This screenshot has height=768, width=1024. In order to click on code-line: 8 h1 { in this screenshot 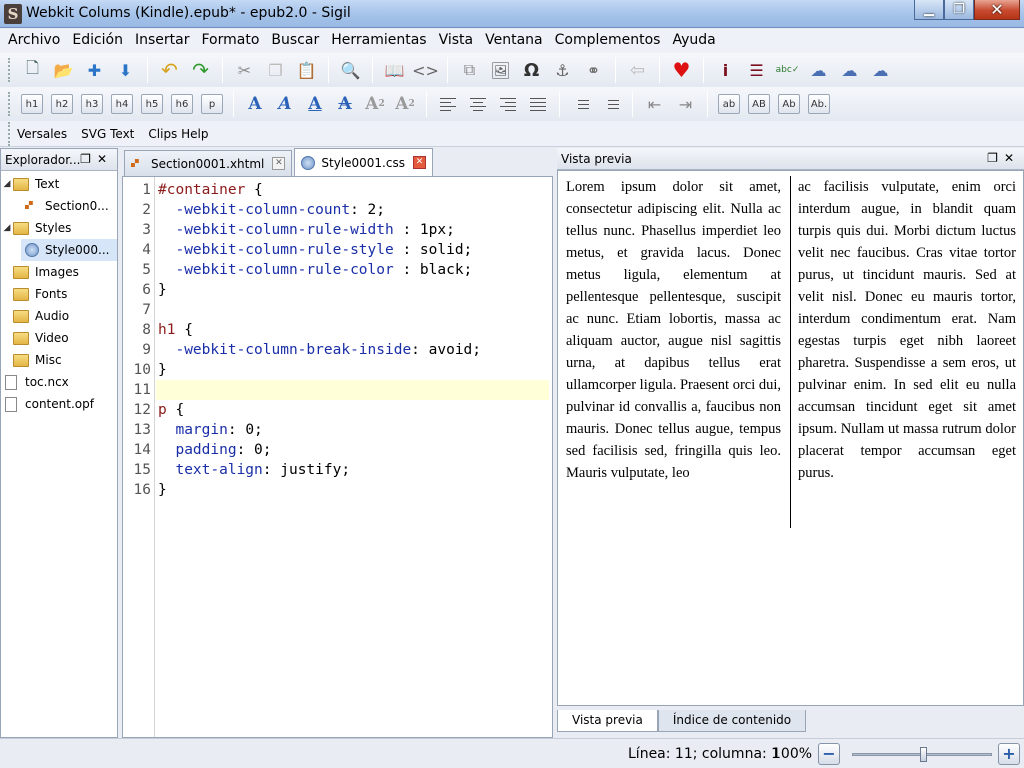, I will do `click(337, 330)`.